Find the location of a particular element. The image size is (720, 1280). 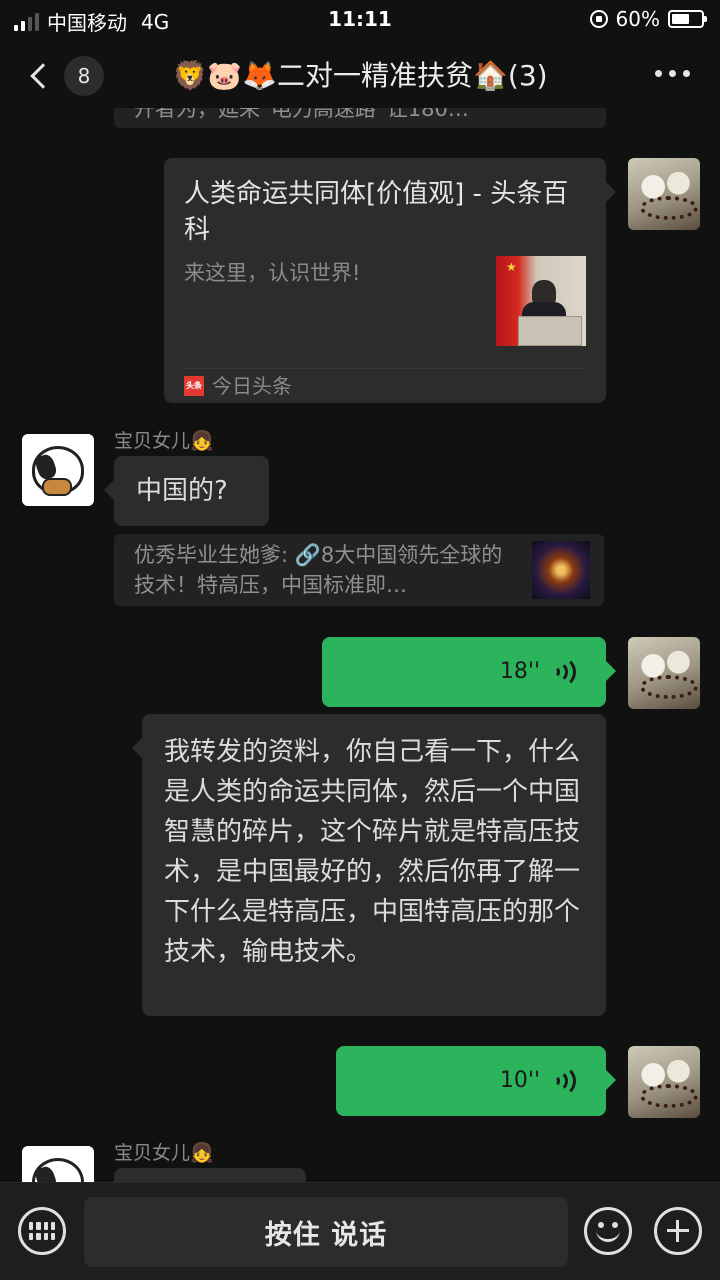

link-card-thumbnail: ★ is located at coordinates (541, 301).